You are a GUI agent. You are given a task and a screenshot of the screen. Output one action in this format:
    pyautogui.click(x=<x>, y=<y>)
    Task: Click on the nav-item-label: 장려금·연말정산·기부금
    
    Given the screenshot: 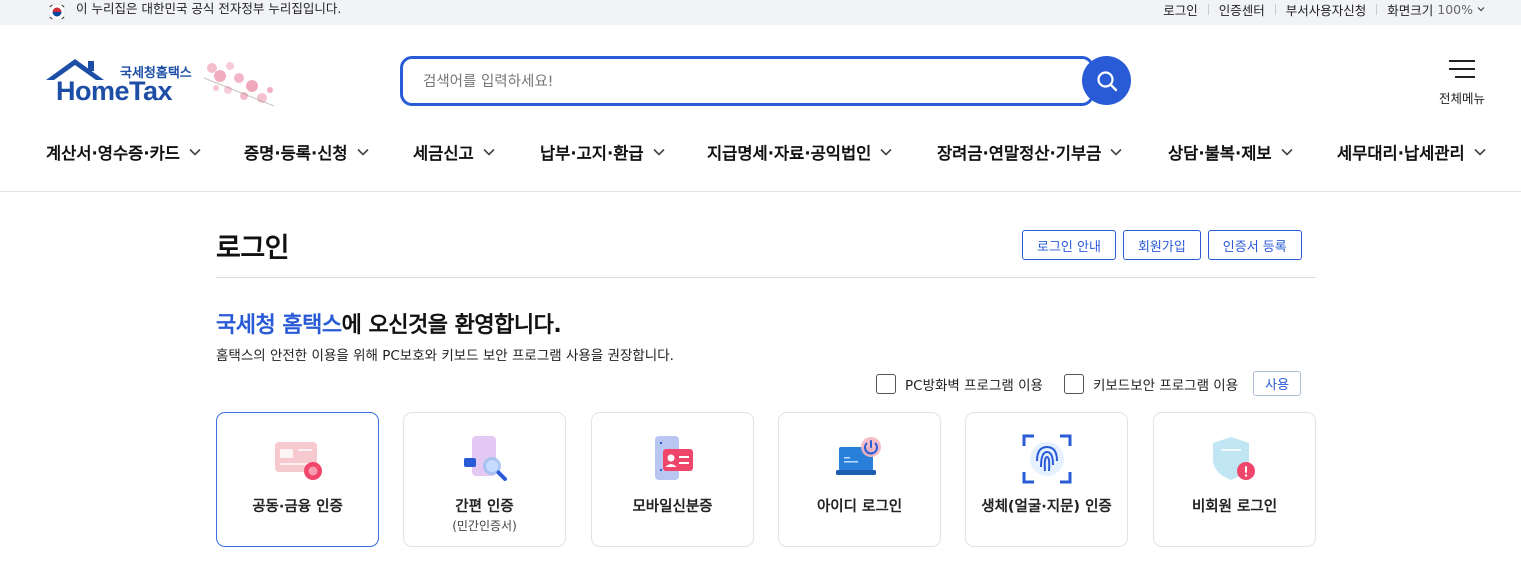 What is the action you would take?
    pyautogui.click(x=1019, y=153)
    